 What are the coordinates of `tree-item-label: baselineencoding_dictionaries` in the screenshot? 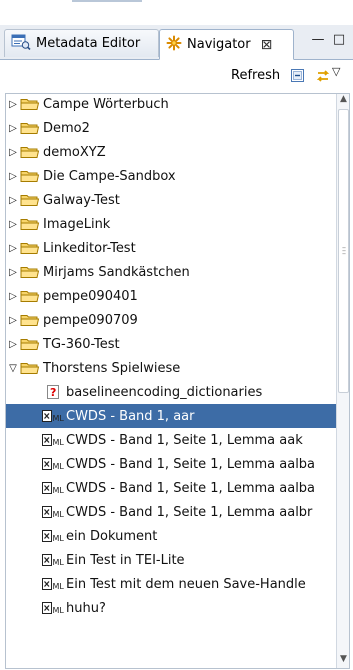 It's located at (164, 392).